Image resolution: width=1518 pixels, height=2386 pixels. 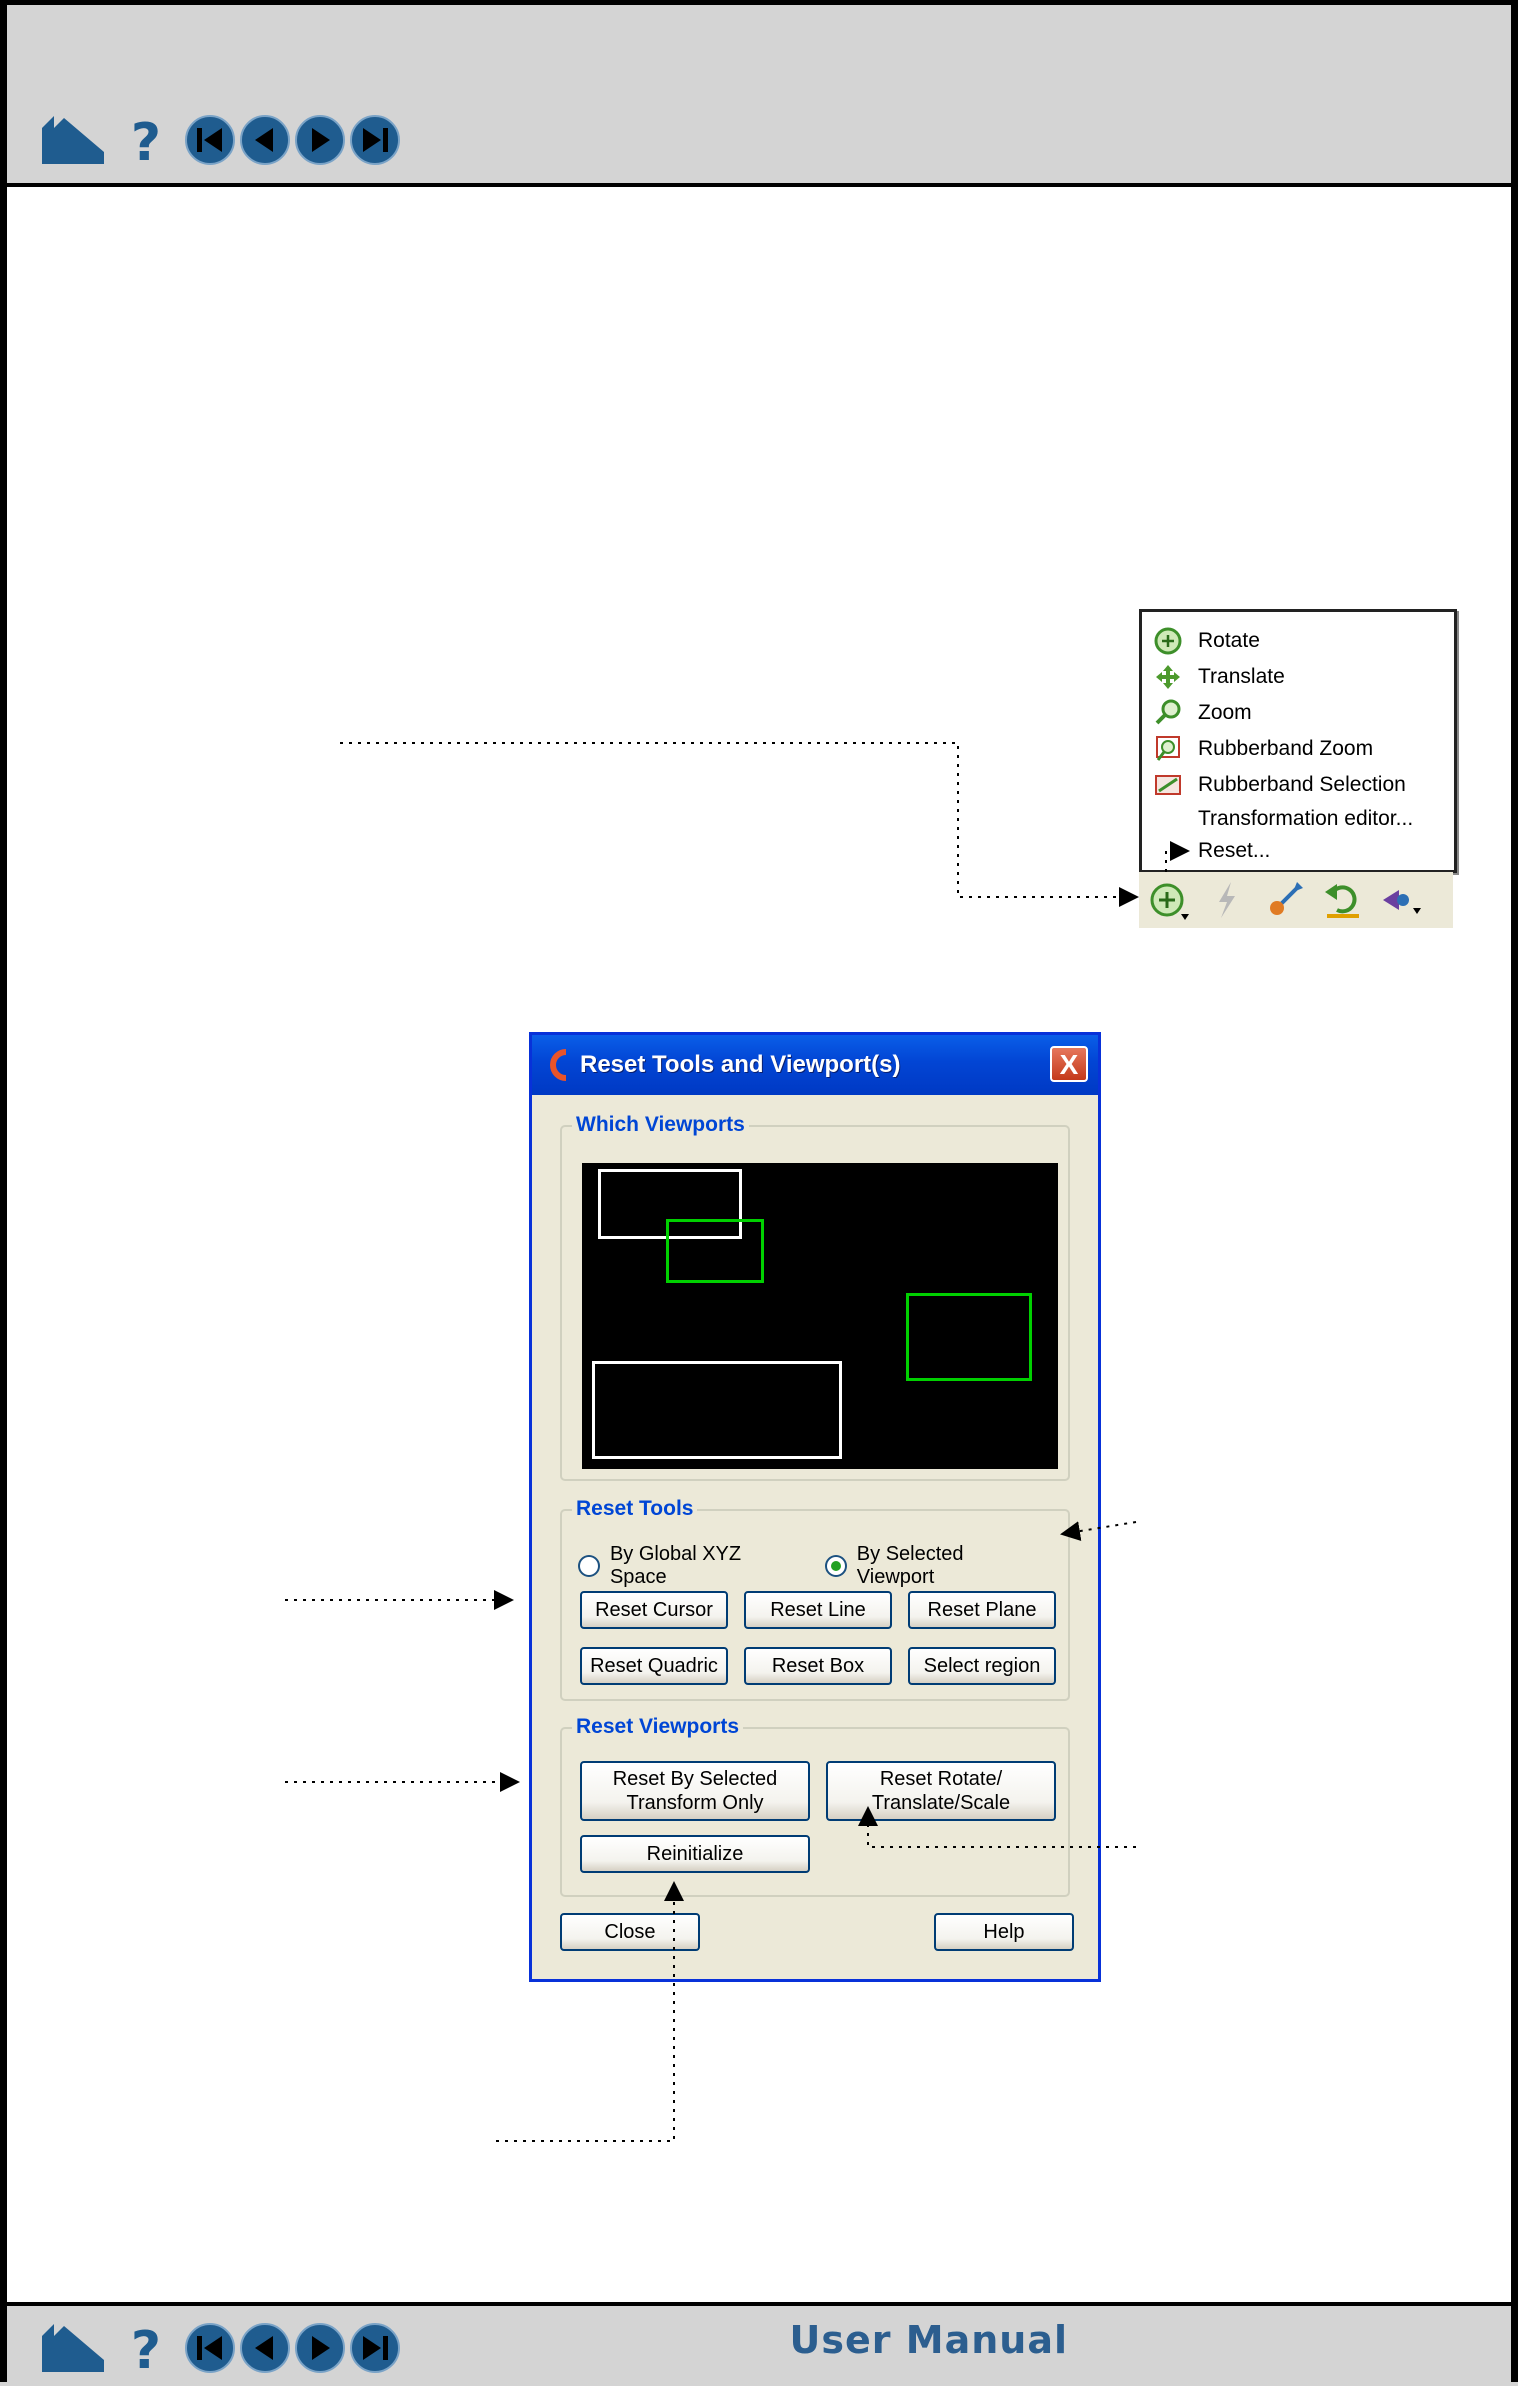 What do you see at coordinates (654, 1610) in the screenshot?
I see `reset-cursor-button: Reset Cursor` at bounding box center [654, 1610].